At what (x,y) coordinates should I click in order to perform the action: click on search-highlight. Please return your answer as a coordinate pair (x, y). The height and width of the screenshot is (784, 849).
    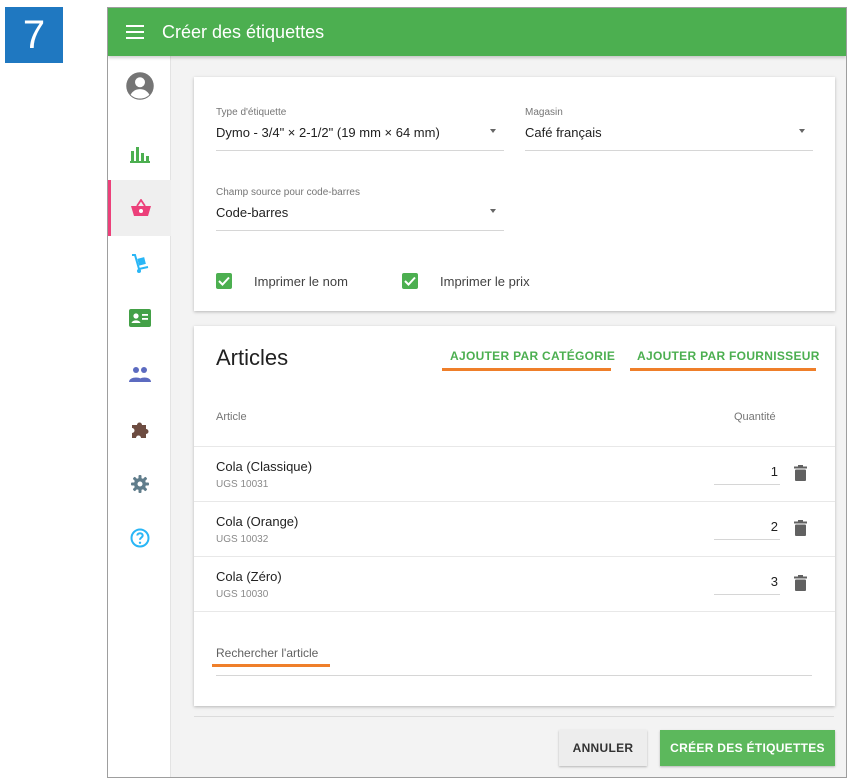
    Looking at the image, I should click on (271, 665).